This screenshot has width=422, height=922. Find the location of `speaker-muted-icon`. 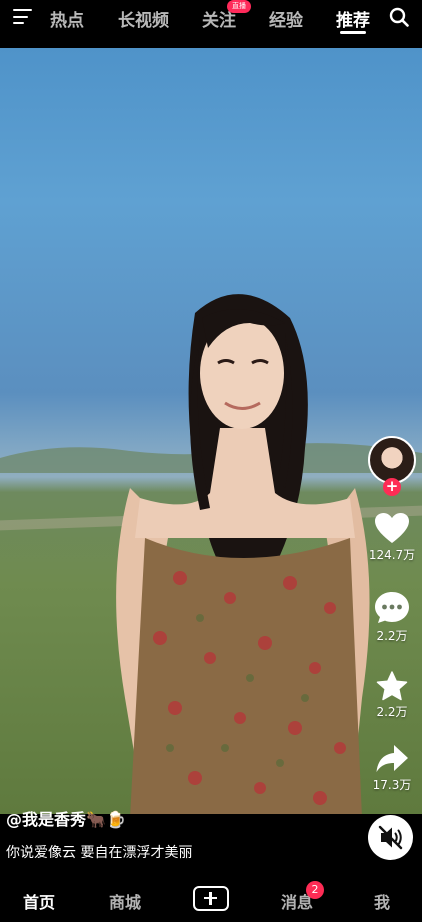

speaker-muted-icon is located at coordinates (390, 837).